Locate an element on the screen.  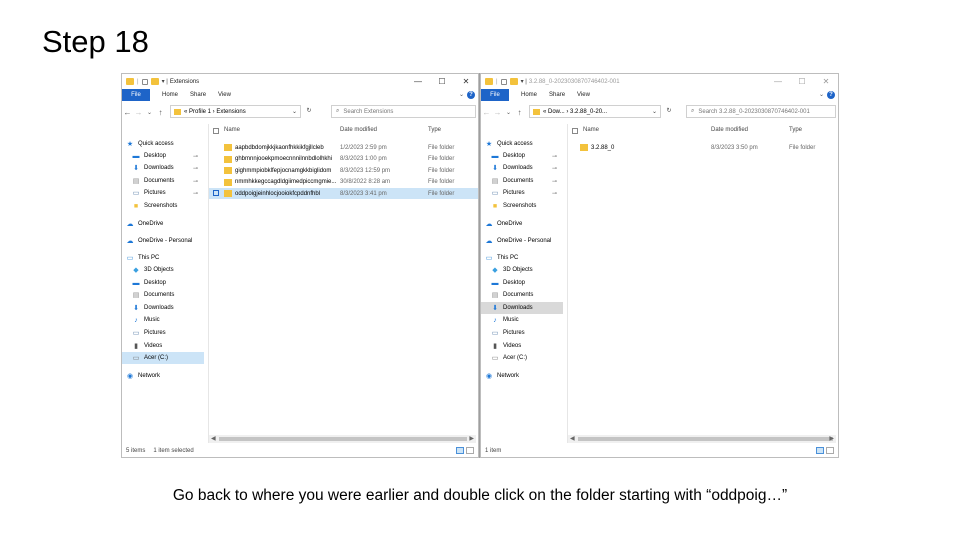
search-input: ⌕ Search 3.2.88_0-2023030870746402-001 is located at coordinates (761, 111).